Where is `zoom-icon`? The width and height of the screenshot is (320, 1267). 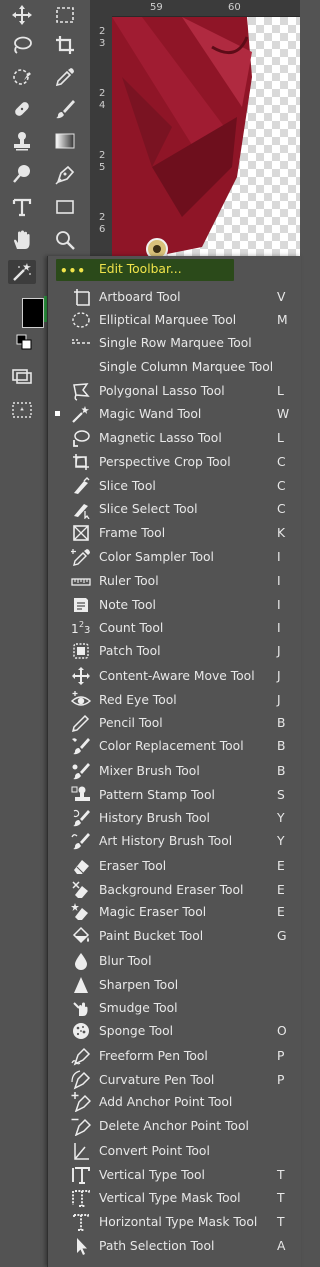
zoom-icon is located at coordinates (65, 240).